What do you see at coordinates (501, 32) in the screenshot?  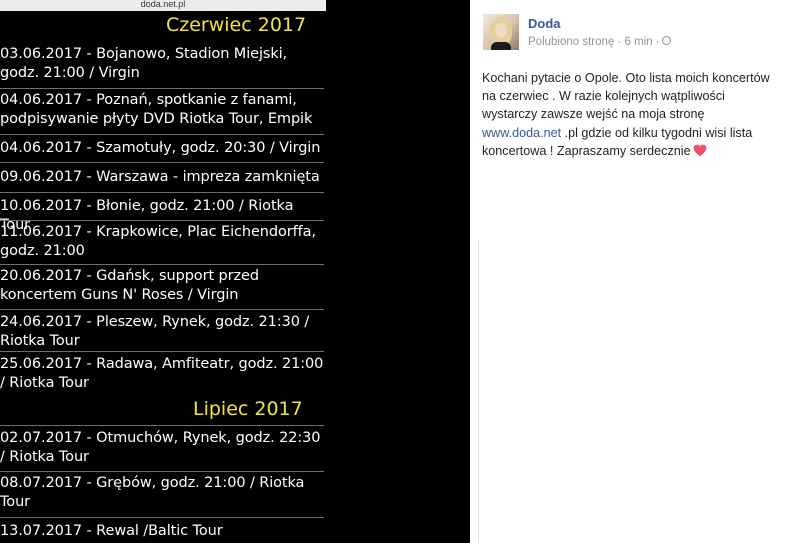 I see `avatar` at bounding box center [501, 32].